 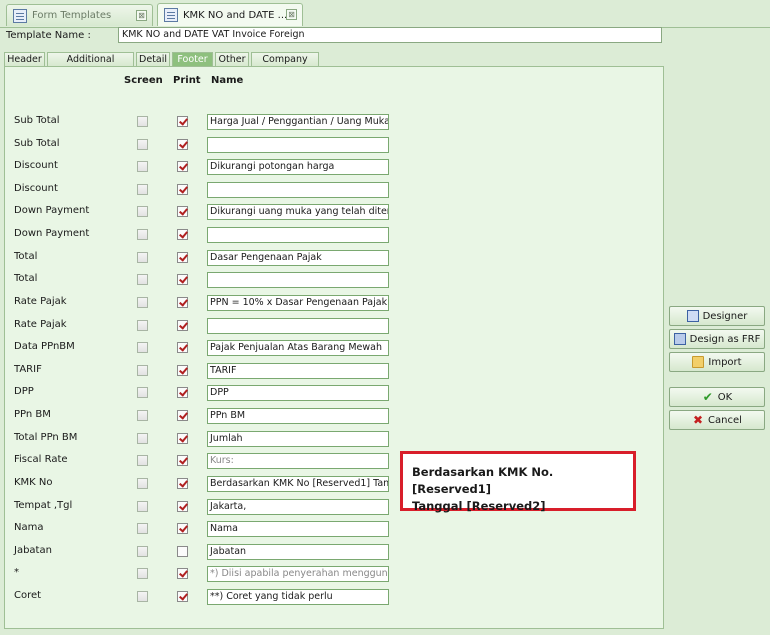 What do you see at coordinates (16, 572) in the screenshot?
I see `row-label: *` at bounding box center [16, 572].